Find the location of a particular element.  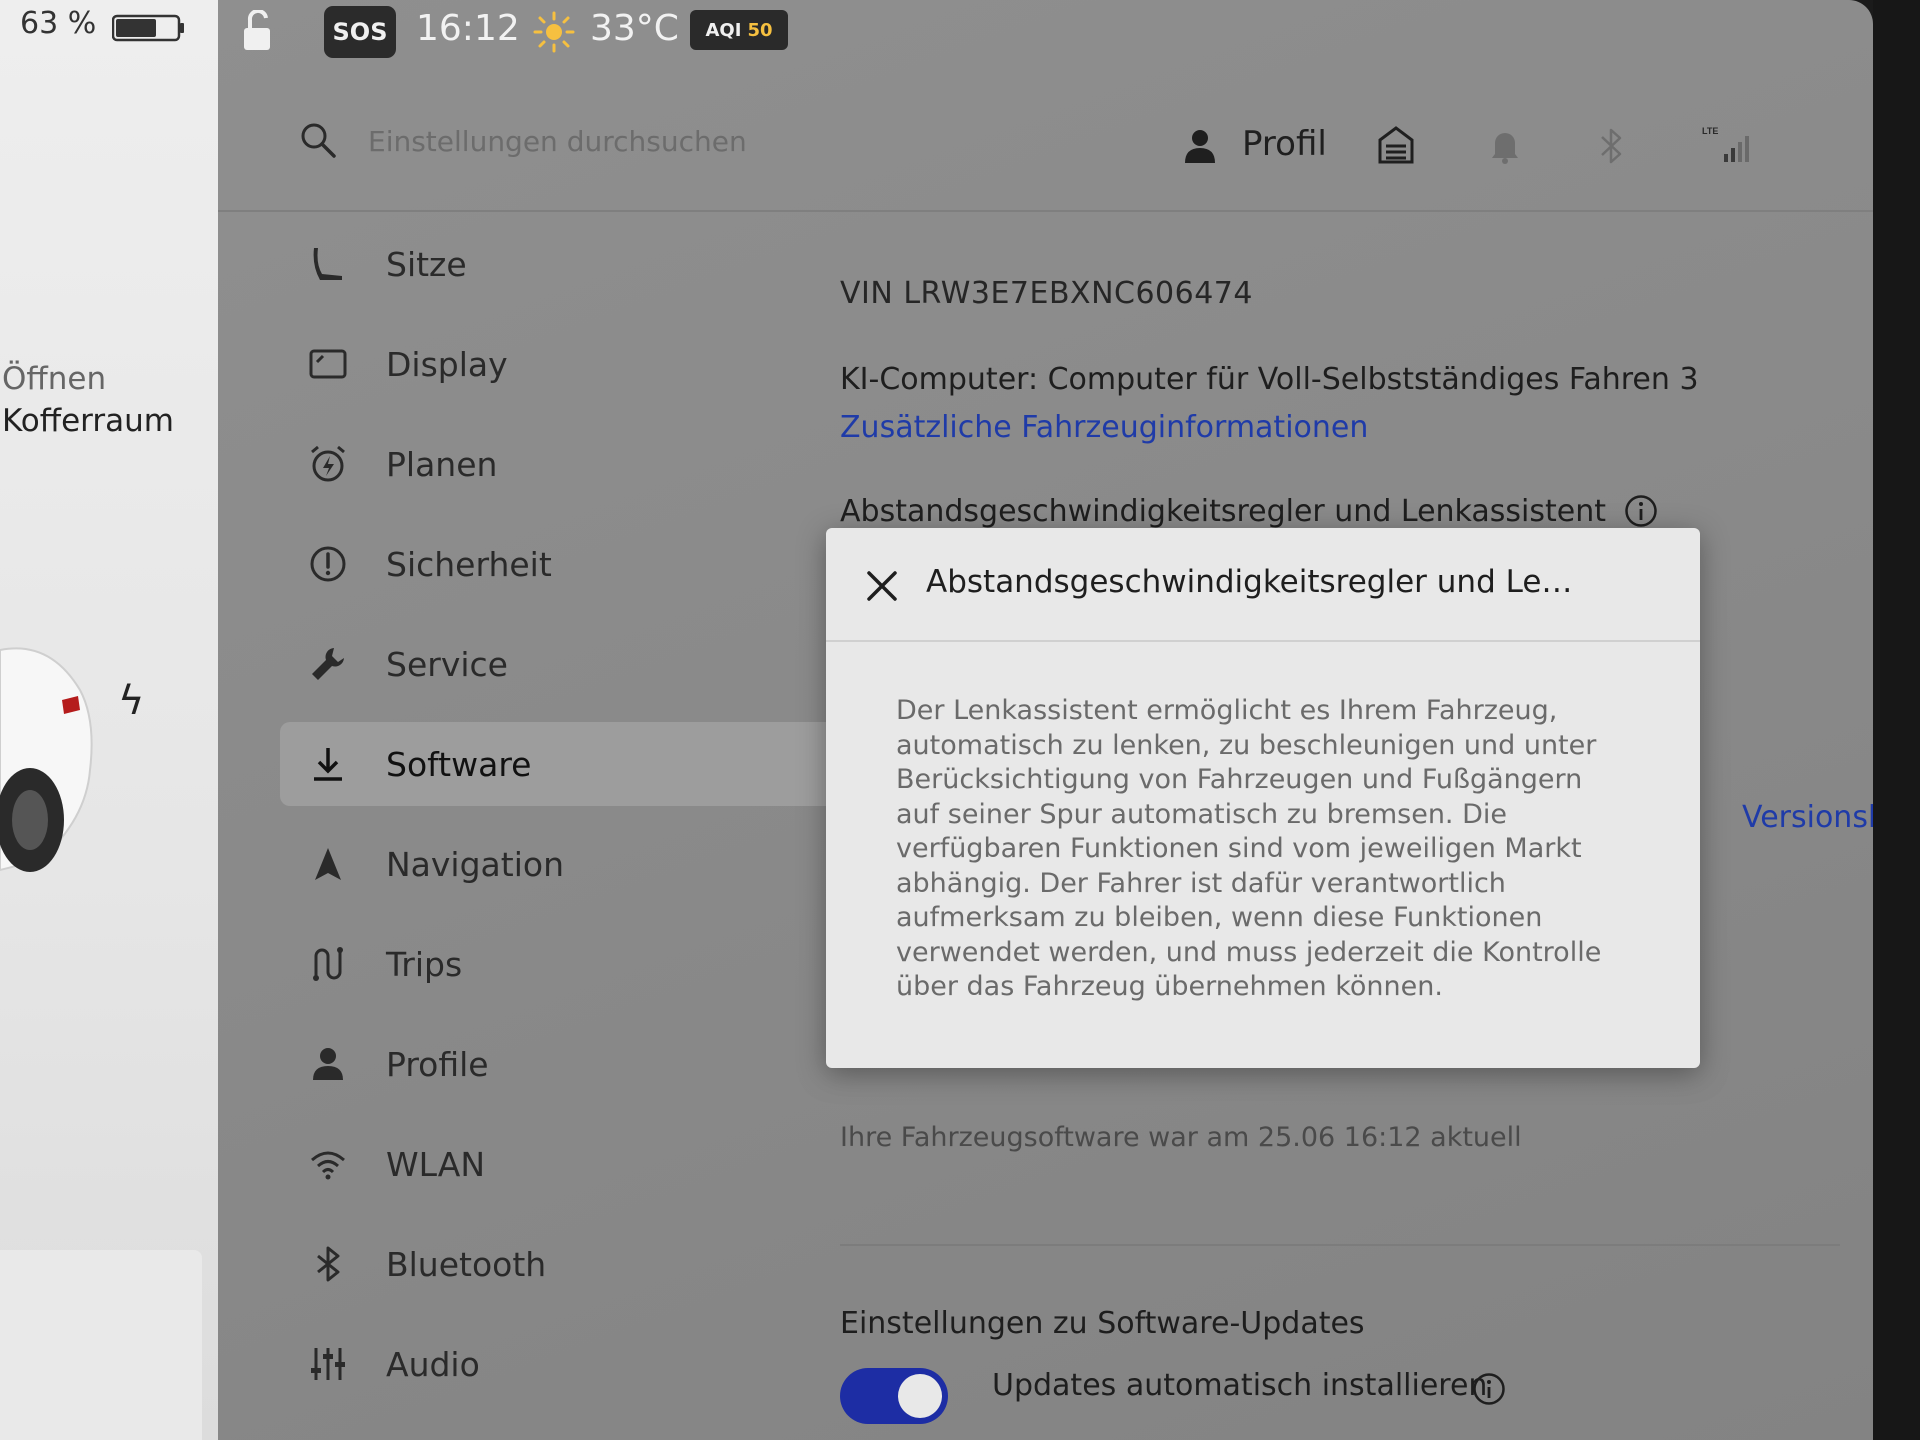

sun-icon is located at coordinates (554, 32).